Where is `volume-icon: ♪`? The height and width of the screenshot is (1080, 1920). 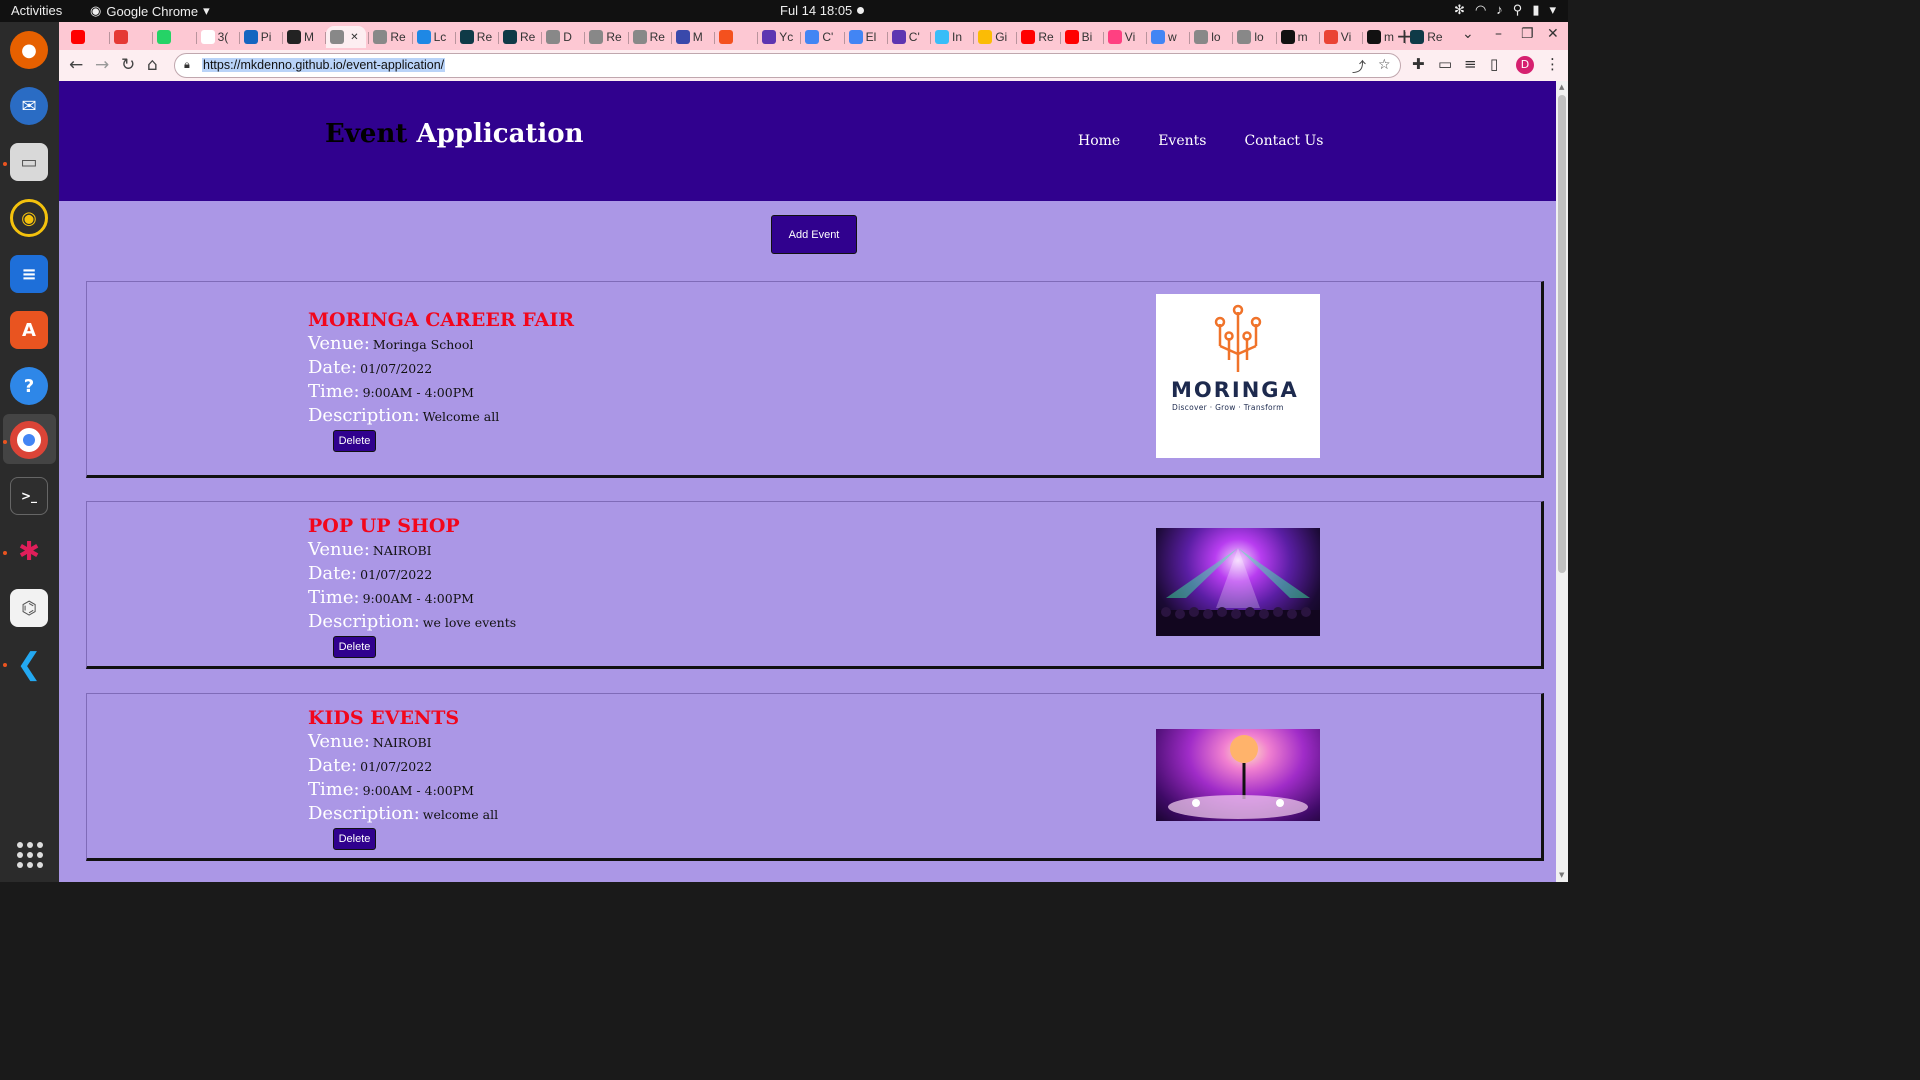 volume-icon: ♪ is located at coordinates (1499, 9).